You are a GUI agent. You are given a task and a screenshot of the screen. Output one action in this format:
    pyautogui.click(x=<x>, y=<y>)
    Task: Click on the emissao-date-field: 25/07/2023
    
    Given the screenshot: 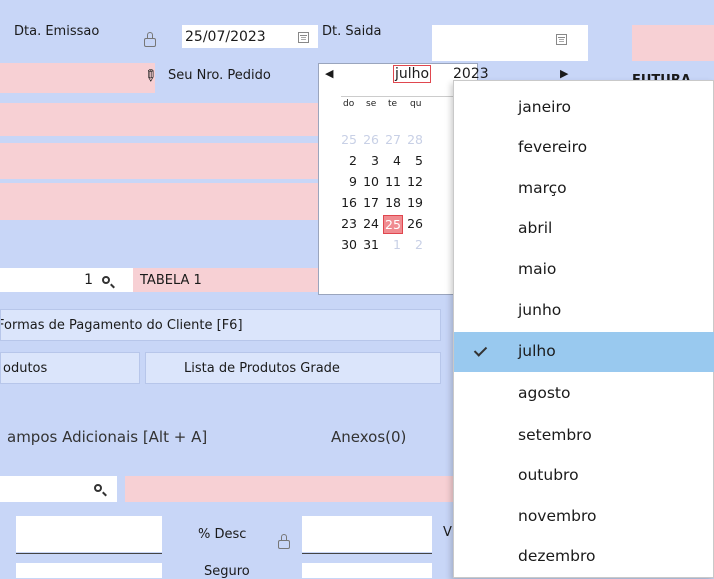 What is the action you would take?
    pyautogui.click(x=250, y=36)
    